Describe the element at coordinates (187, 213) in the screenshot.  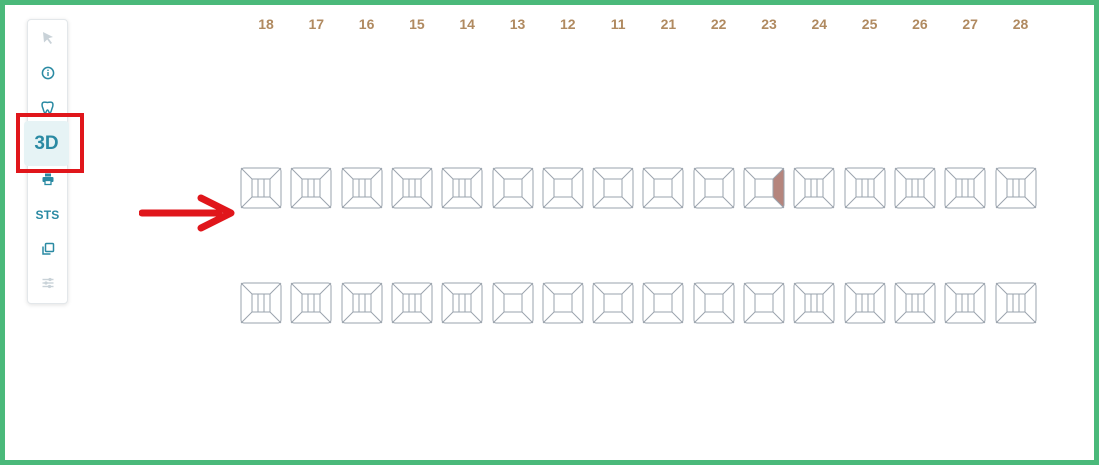
I see `annotation-arrow-icon` at that location.